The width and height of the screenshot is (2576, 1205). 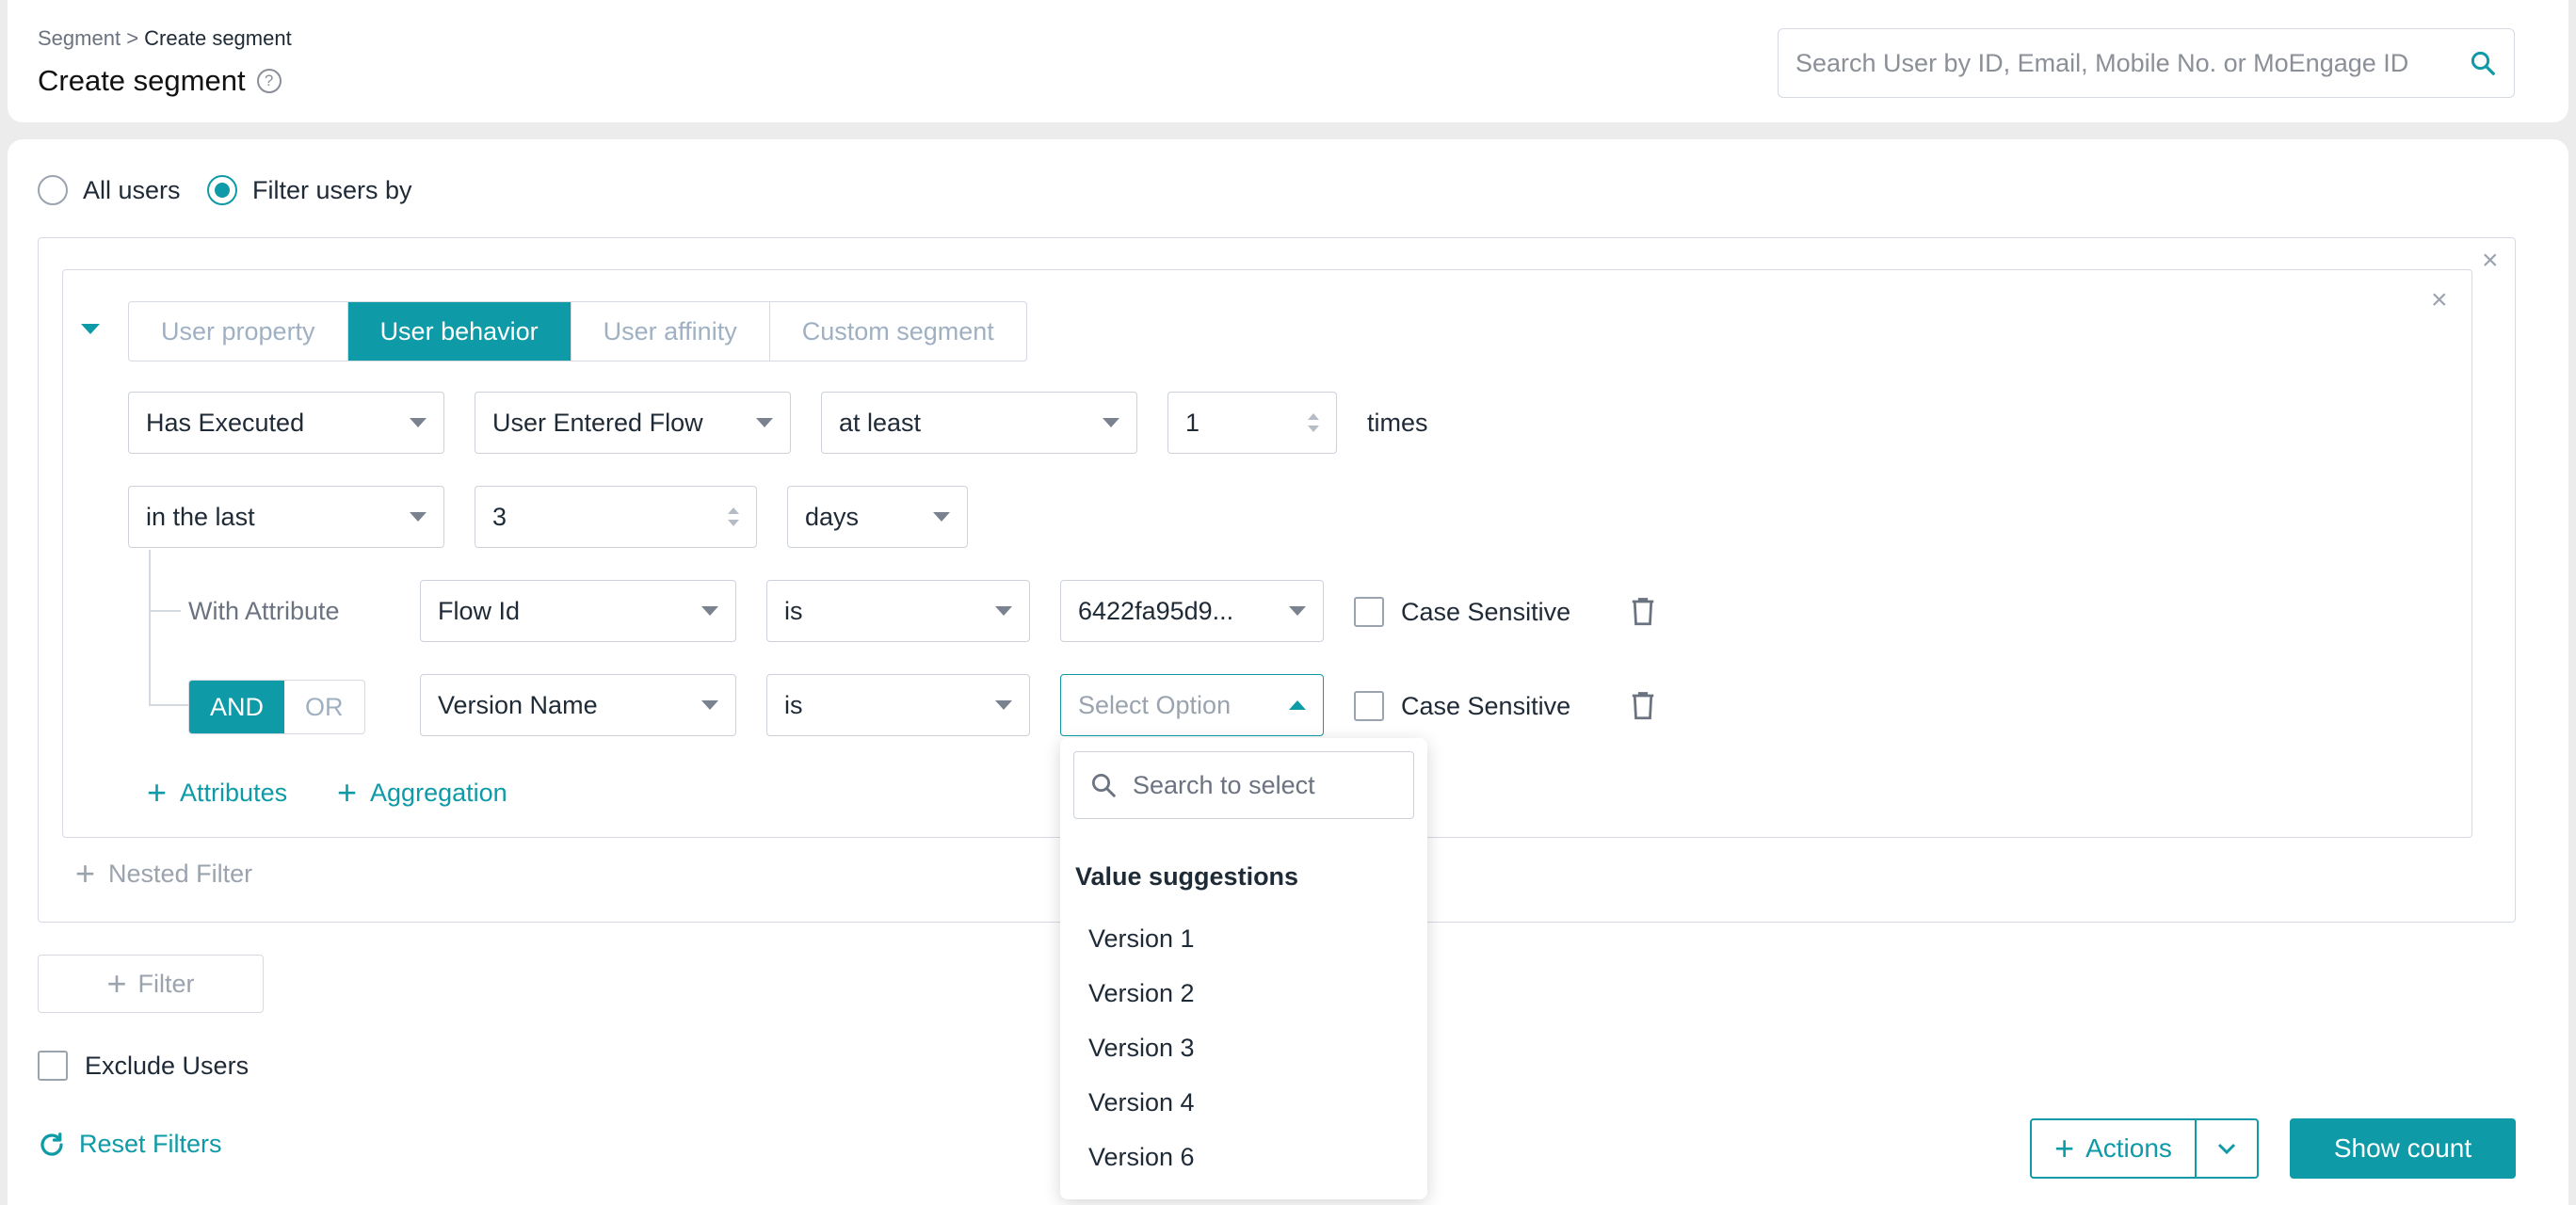 What do you see at coordinates (1192, 705) in the screenshot?
I see `attribute-value-select: Select Option` at bounding box center [1192, 705].